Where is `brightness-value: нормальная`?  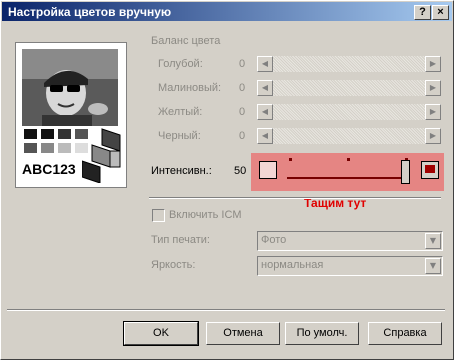 brightness-value: нормальная is located at coordinates (292, 265).